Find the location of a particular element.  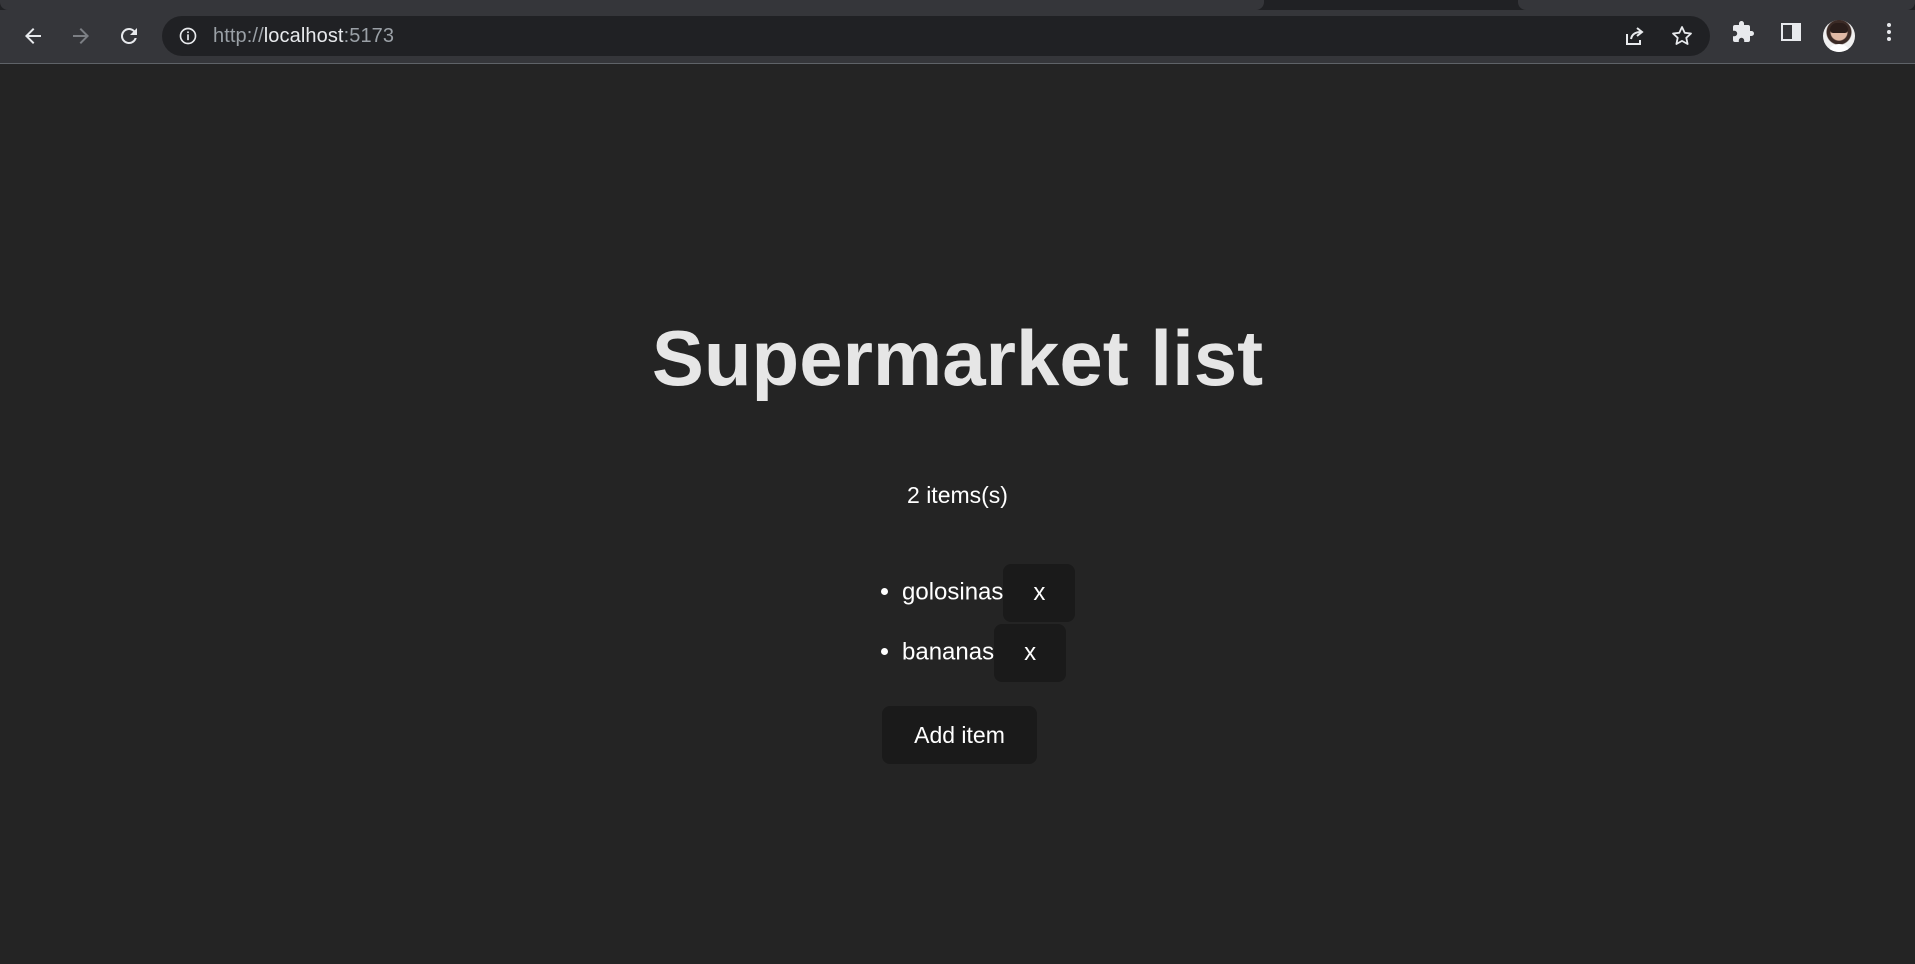

arrow-left-icon is located at coordinates (33, 36).